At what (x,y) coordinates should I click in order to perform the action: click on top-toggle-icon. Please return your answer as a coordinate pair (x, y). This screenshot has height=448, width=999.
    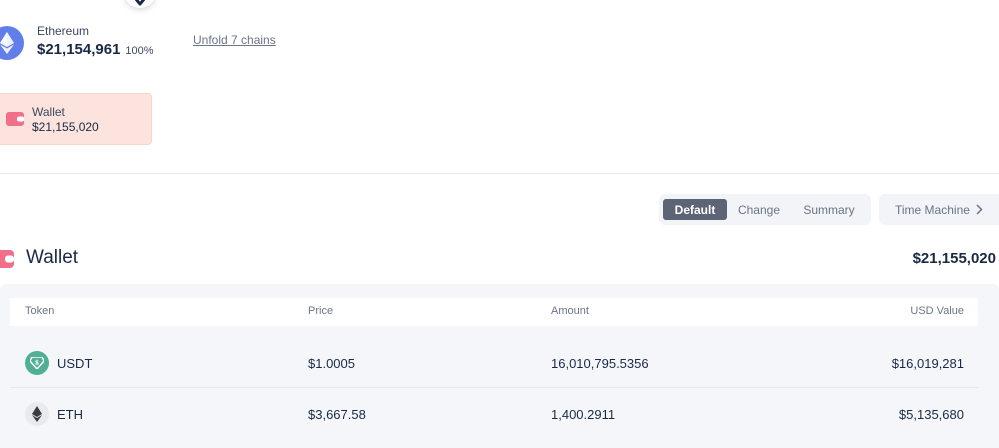
    Looking at the image, I should click on (140, 4).